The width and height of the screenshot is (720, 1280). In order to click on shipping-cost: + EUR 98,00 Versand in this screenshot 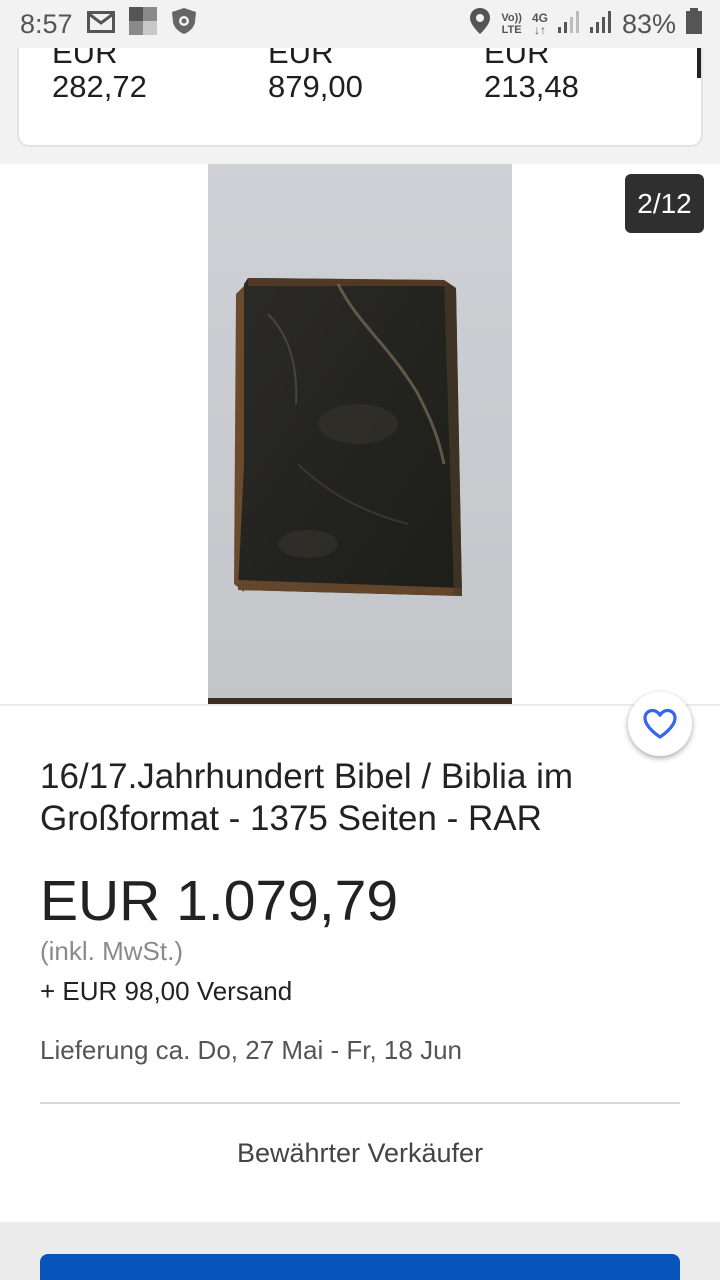, I will do `click(166, 991)`.